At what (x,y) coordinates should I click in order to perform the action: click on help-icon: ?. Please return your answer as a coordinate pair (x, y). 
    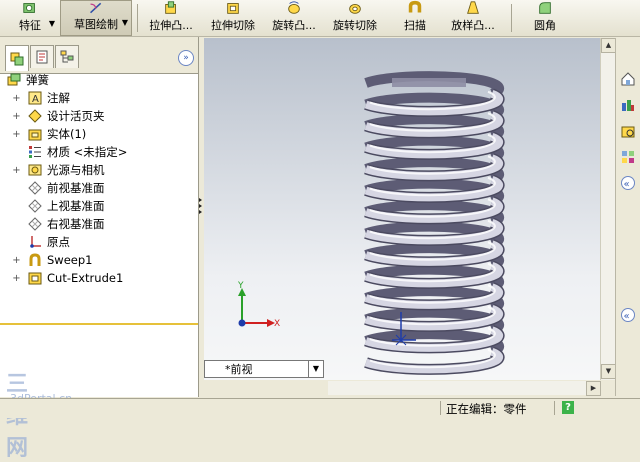
    Looking at the image, I should click on (568, 407).